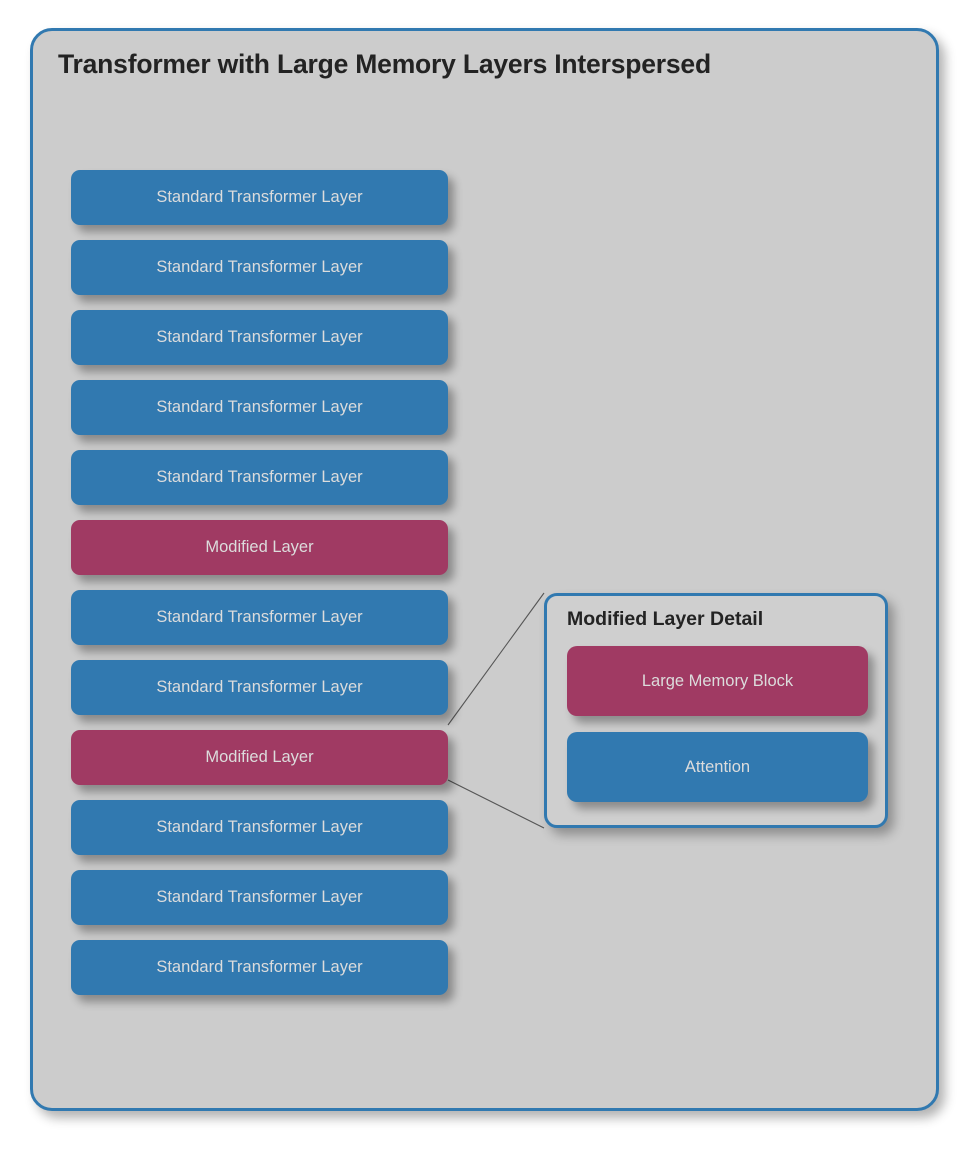 The width and height of the screenshot is (960, 1152). What do you see at coordinates (665, 619) in the screenshot?
I see `detail-panel-title: Modified Layer Detail` at bounding box center [665, 619].